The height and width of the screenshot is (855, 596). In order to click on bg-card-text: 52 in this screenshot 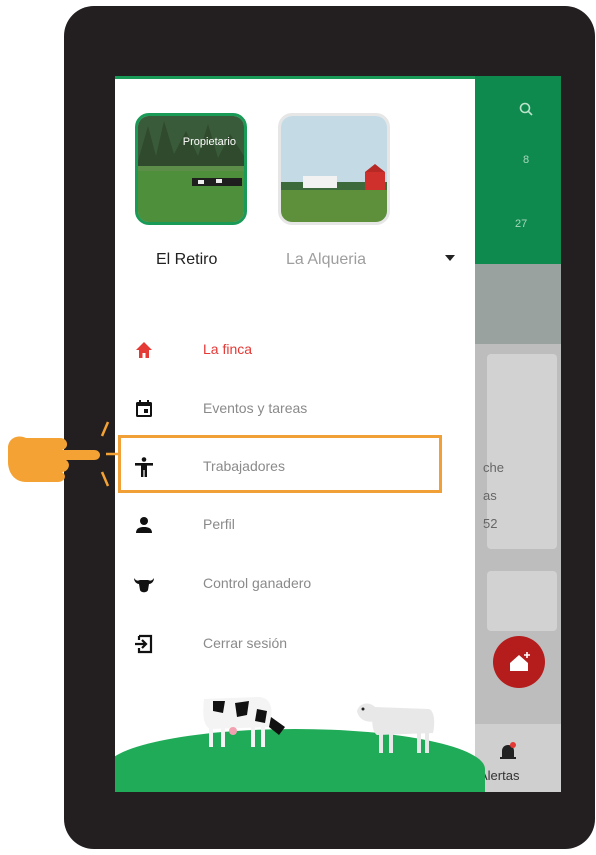, I will do `click(490, 523)`.